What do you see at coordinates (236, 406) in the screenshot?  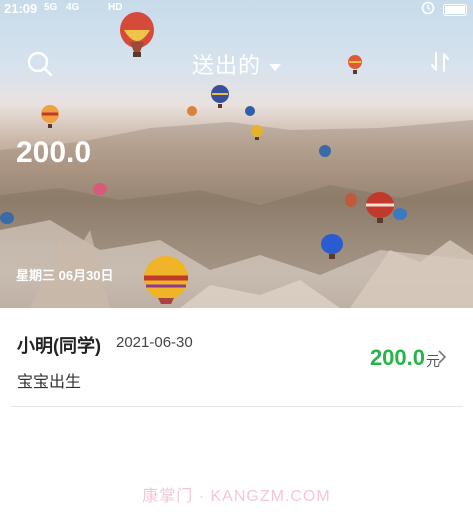 I see `divider` at bounding box center [236, 406].